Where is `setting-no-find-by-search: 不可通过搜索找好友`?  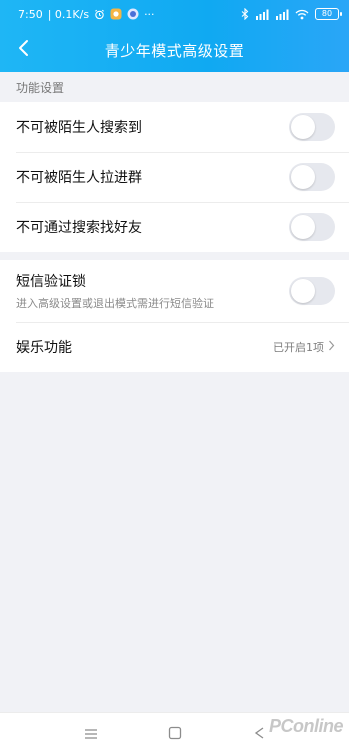 setting-no-find-by-search: 不可通过搜索找好友 is located at coordinates (174, 227).